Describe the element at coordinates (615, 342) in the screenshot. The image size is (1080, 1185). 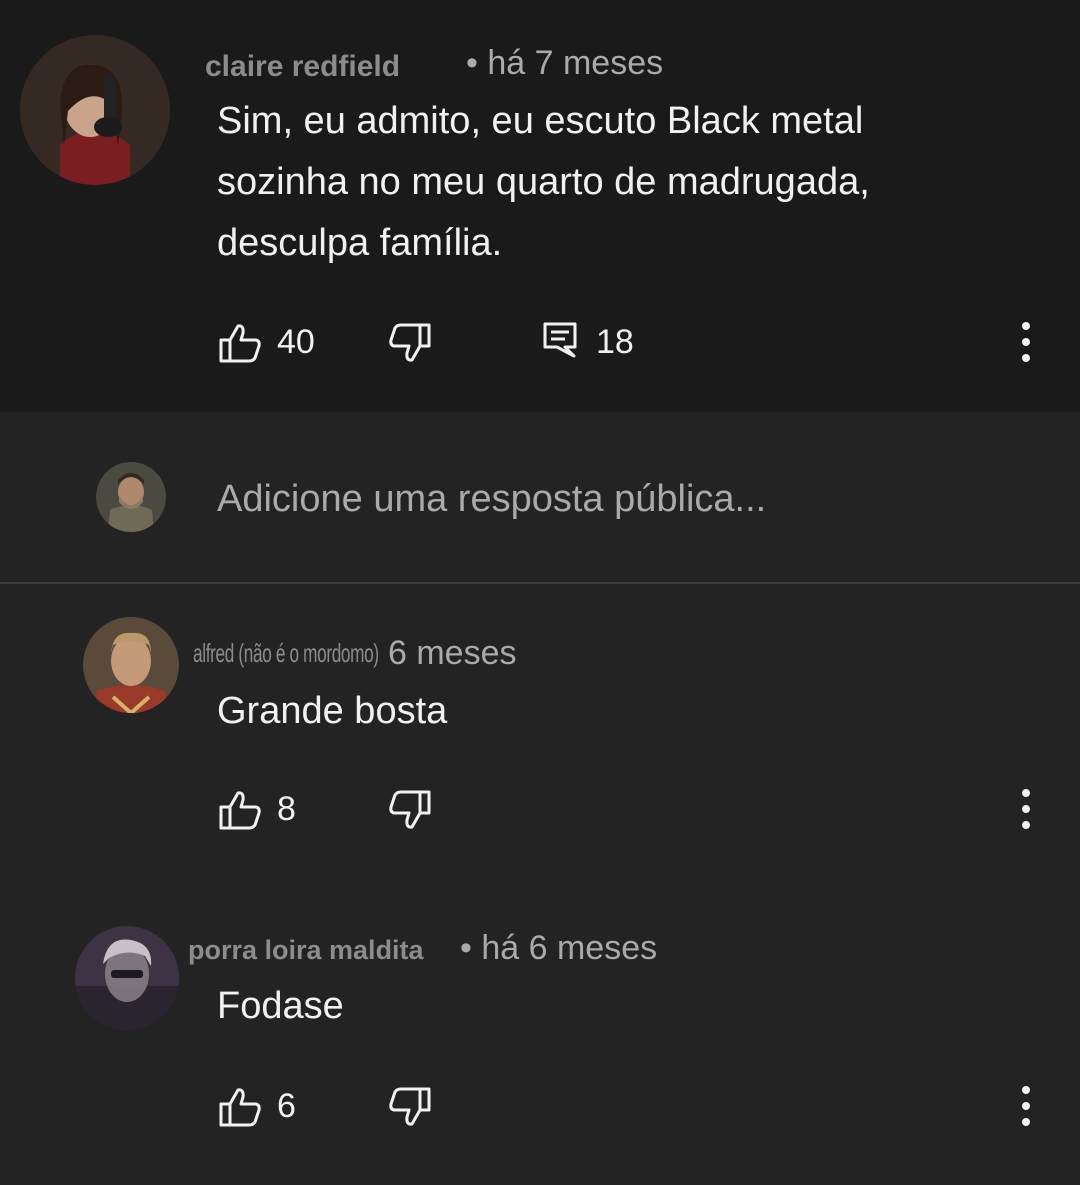
I see `reply-count: 18` at that location.